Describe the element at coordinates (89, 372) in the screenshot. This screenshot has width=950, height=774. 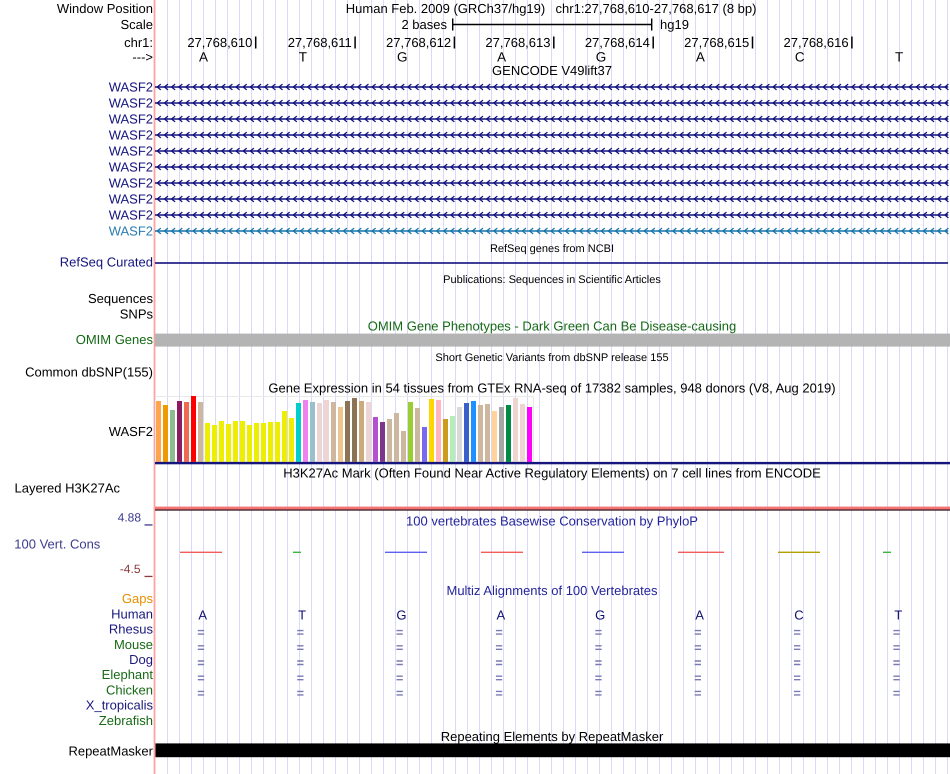
I see `svg-text: Common dbSNP(155)` at that location.